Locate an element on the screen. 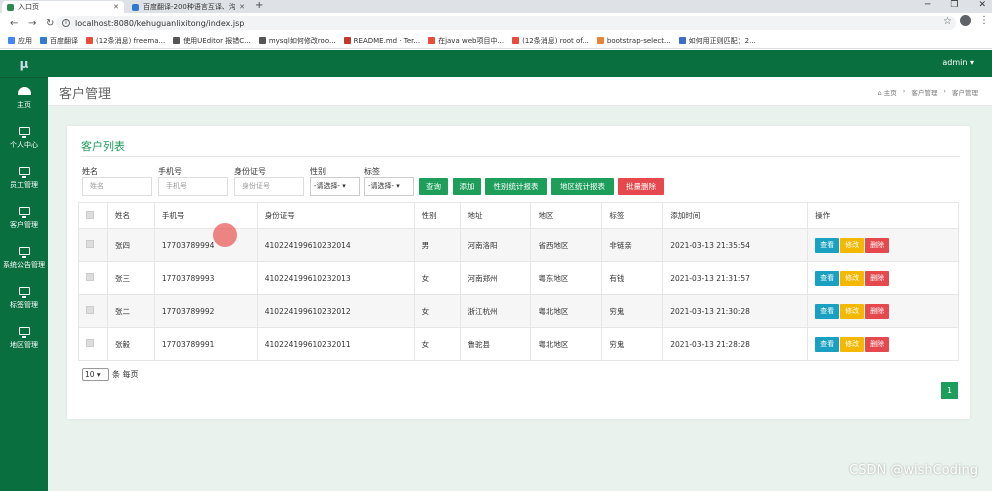 Image resolution: width=992 pixels, height=491 pixels. column-header: 标签 is located at coordinates (632, 215).